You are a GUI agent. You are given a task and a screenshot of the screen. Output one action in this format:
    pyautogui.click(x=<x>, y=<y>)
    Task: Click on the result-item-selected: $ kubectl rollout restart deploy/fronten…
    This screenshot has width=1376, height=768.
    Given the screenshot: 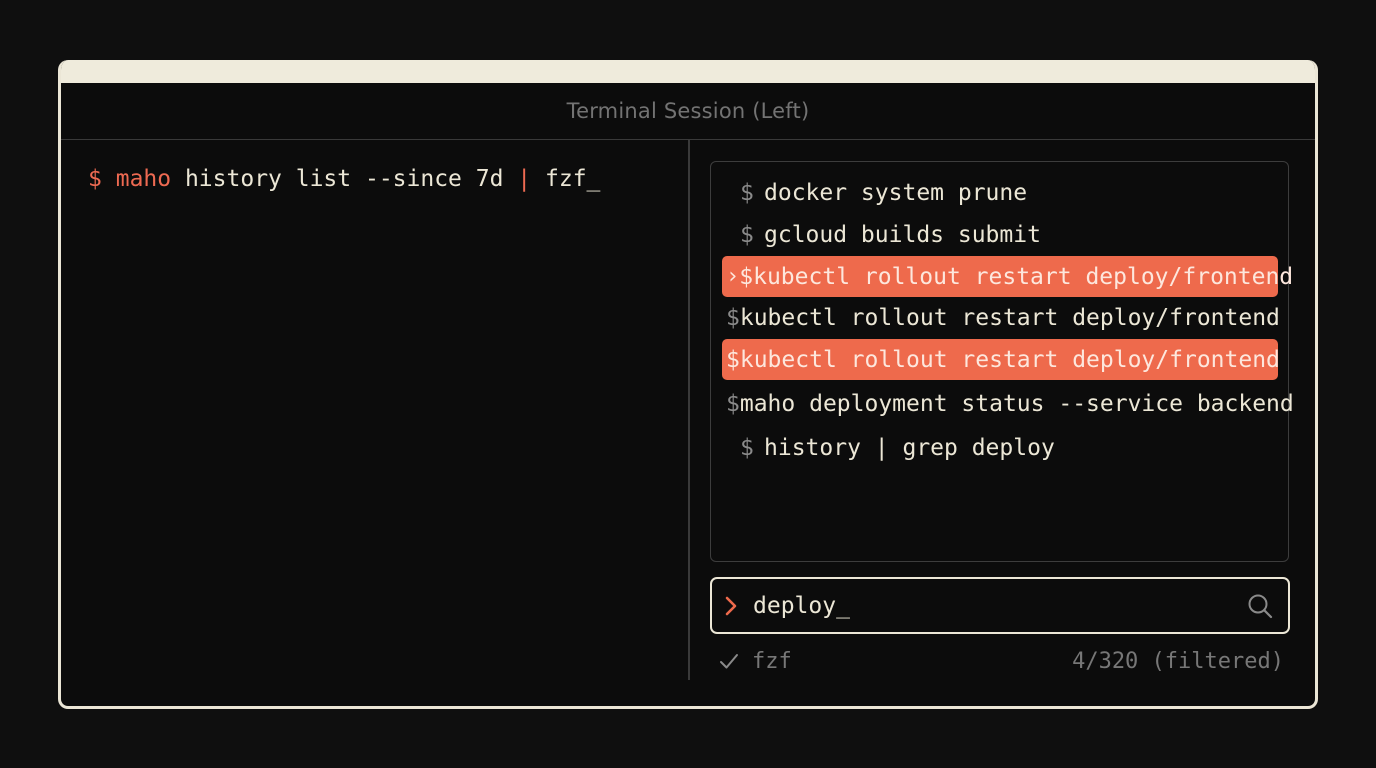 What is the action you would take?
    pyautogui.click(x=1001, y=359)
    